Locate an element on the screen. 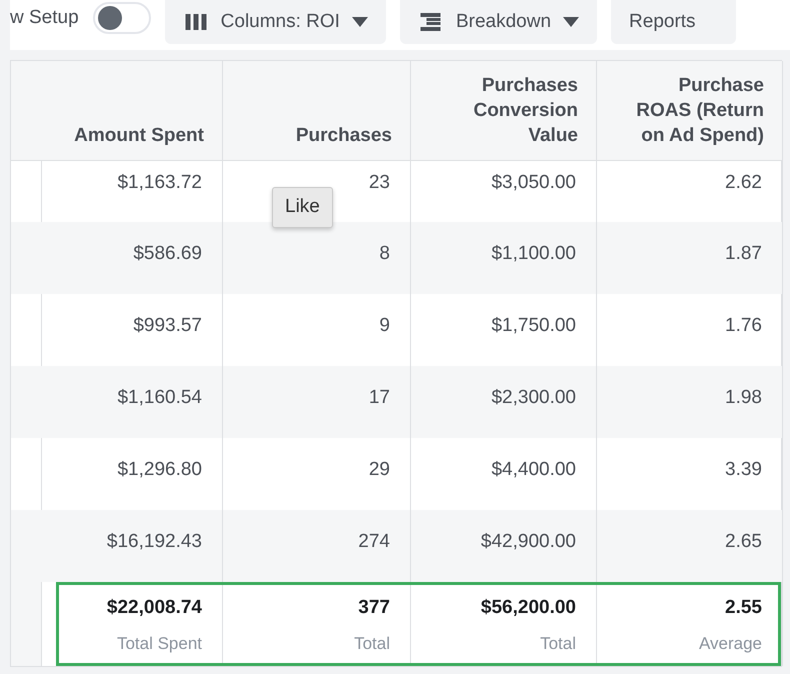 The width and height of the screenshot is (790, 674). setup-label: w Setup is located at coordinates (44, 18).